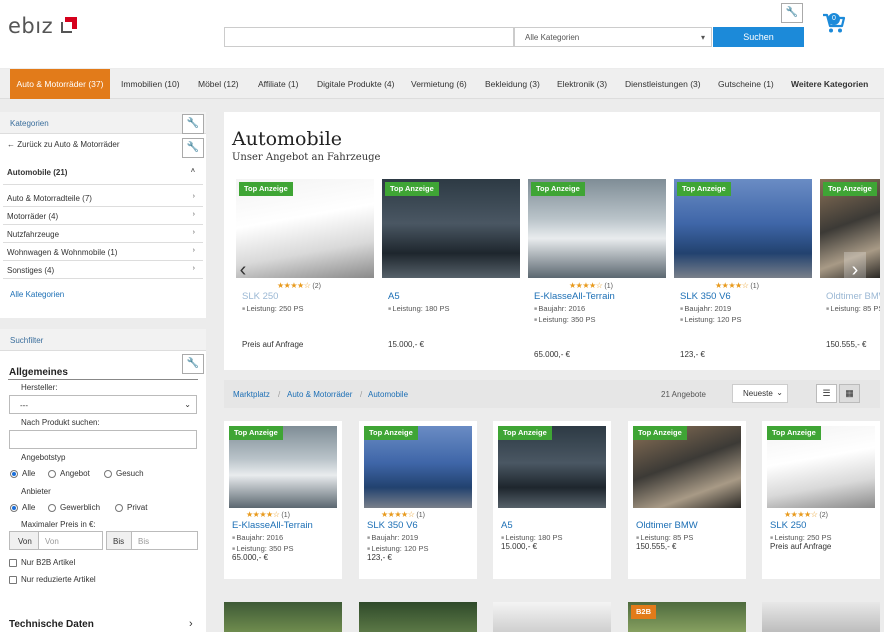 Image resolution: width=884 pixels, height=632 pixels. Describe the element at coordinates (760, 393) in the screenshot. I see `sort-select: Neueste ⌄` at that location.